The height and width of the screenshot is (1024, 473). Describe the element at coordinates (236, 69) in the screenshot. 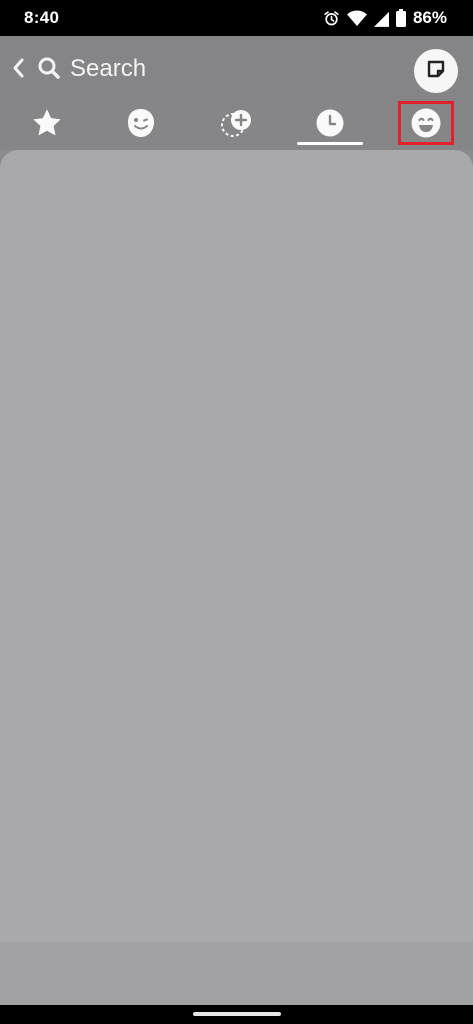

I see `search-header: Search` at that location.